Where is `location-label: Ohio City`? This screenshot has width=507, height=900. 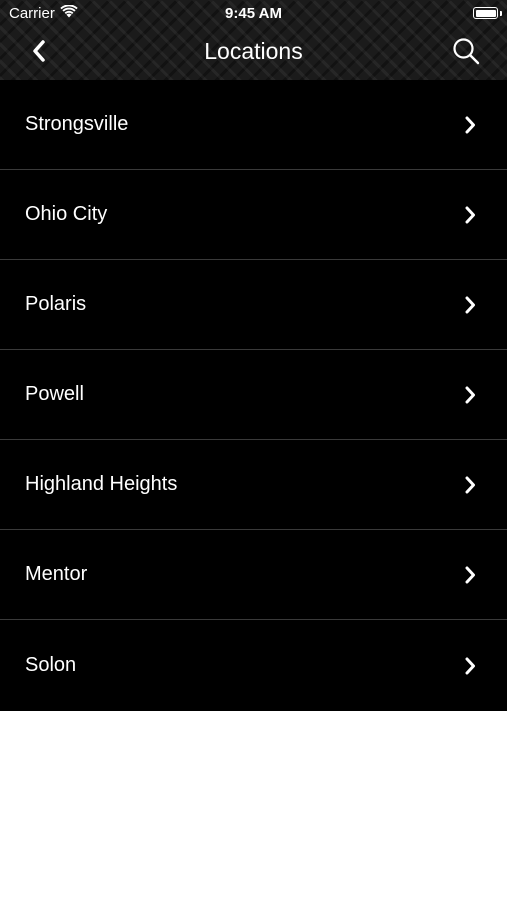 location-label: Ohio City is located at coordinates (66, 214).